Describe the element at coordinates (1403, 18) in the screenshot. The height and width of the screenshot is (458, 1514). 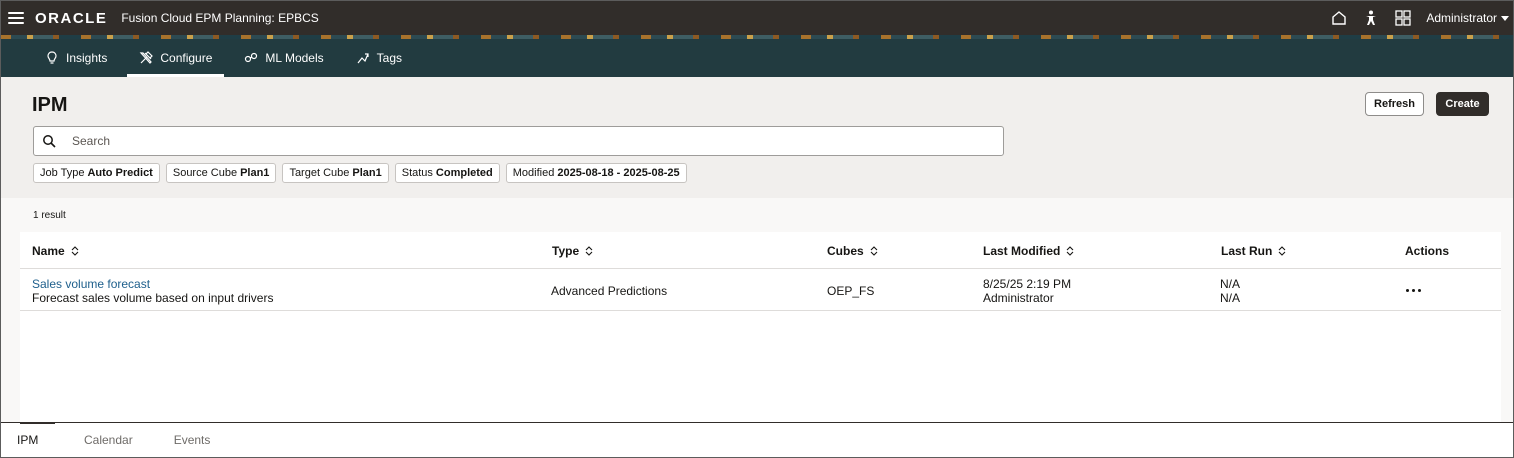
I see `navigator-grid-icon` at that location.